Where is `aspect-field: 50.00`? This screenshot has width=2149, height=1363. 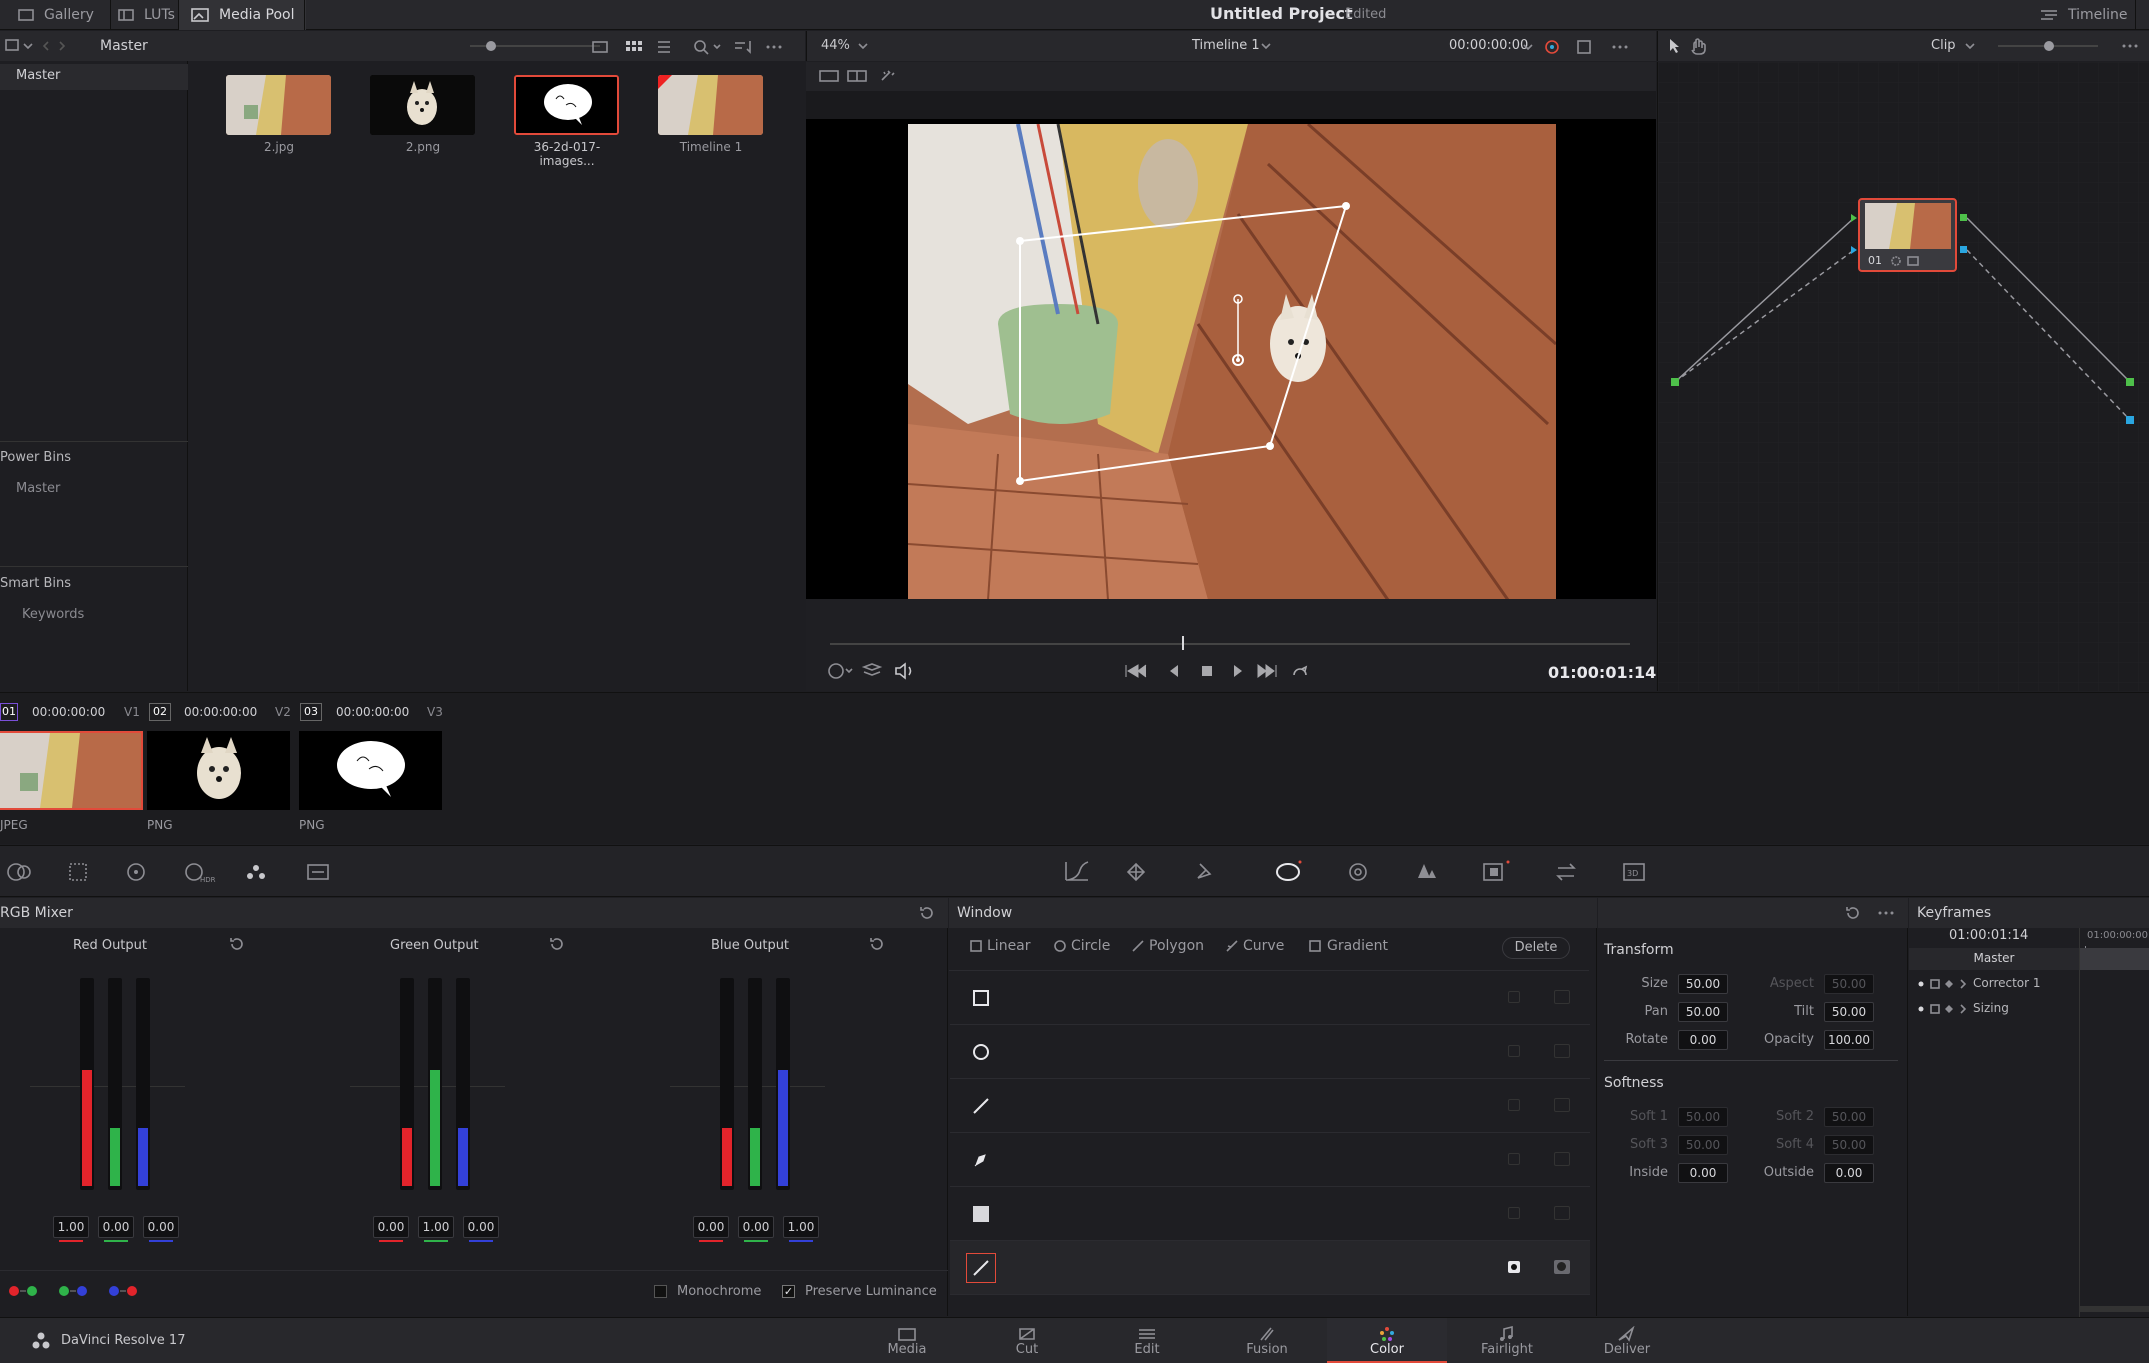 aspect-field: 50.00 is located at coordinates (1849, 984).